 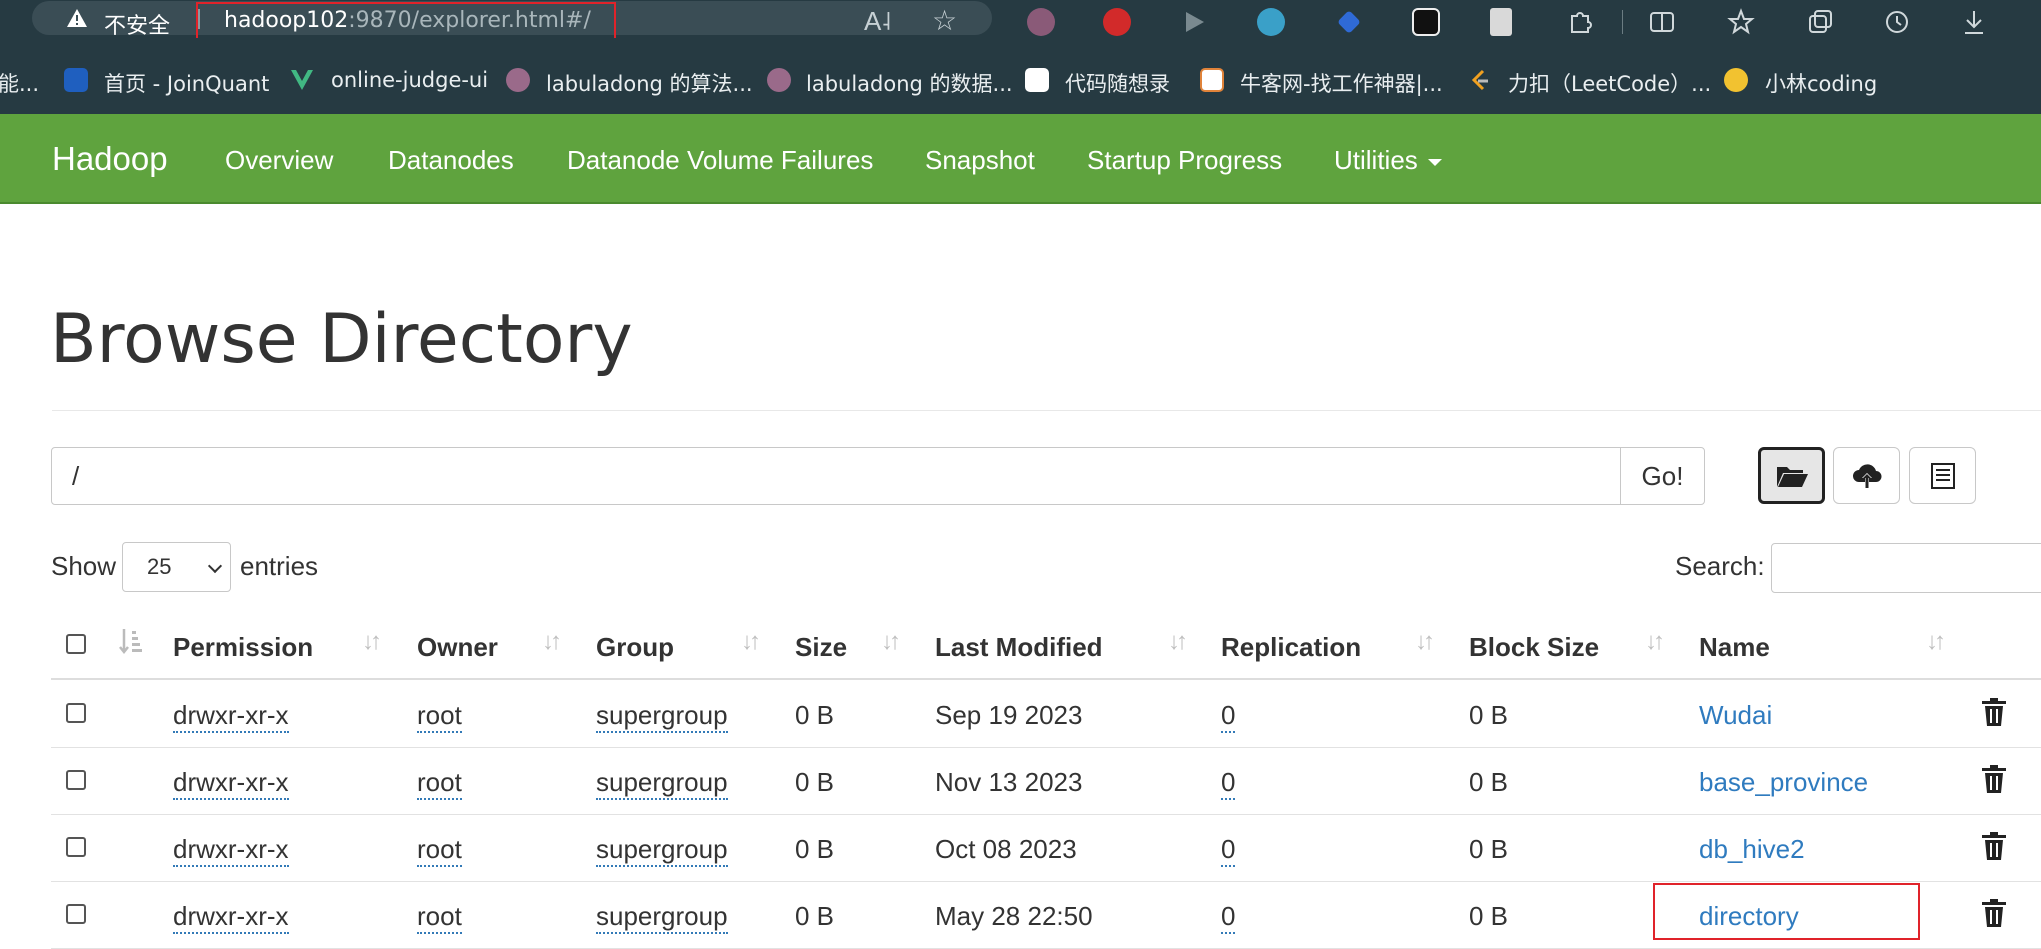 I want to click on column-header-block-size: Block Size, so click(x=1534, y=647).